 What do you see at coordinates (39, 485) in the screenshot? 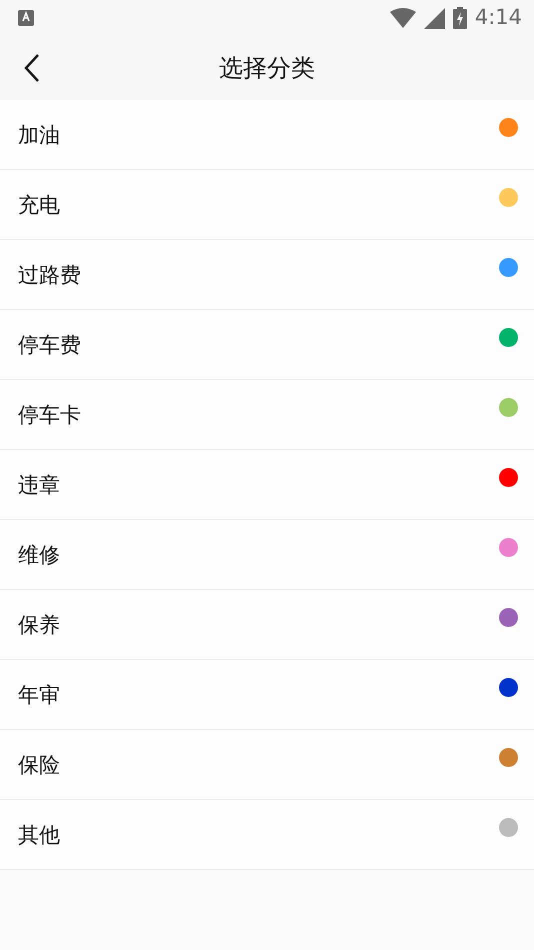
I see `category-label: 违章` at bounding box center [39, 485].